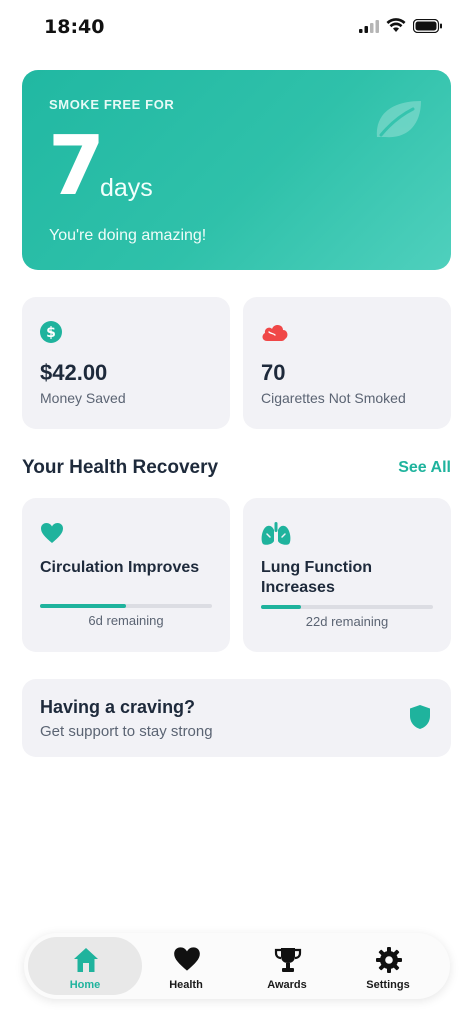 Image resolution: width=473 pixels, height=1024 pixels. Describe the element at coordinates (118, 707) in the screenshot. I see `craving-title: Having a craving?` at that location.